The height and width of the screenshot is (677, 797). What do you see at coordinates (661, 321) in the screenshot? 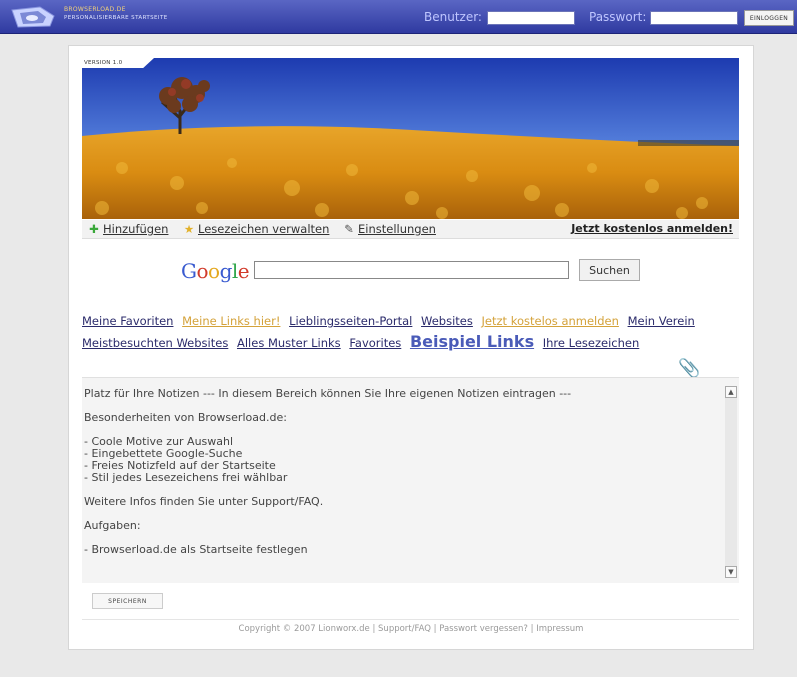
I see `link-mein-verein: Mein Verein` at bounding box center [661, 321].